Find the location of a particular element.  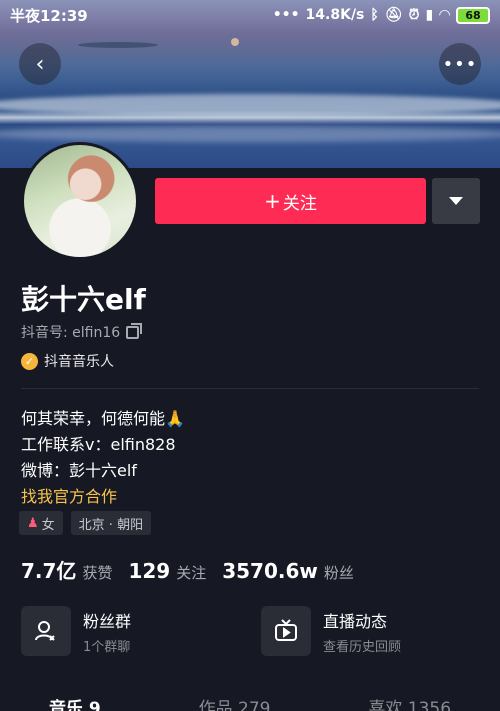

avatar is located at coordinates (80, 201).